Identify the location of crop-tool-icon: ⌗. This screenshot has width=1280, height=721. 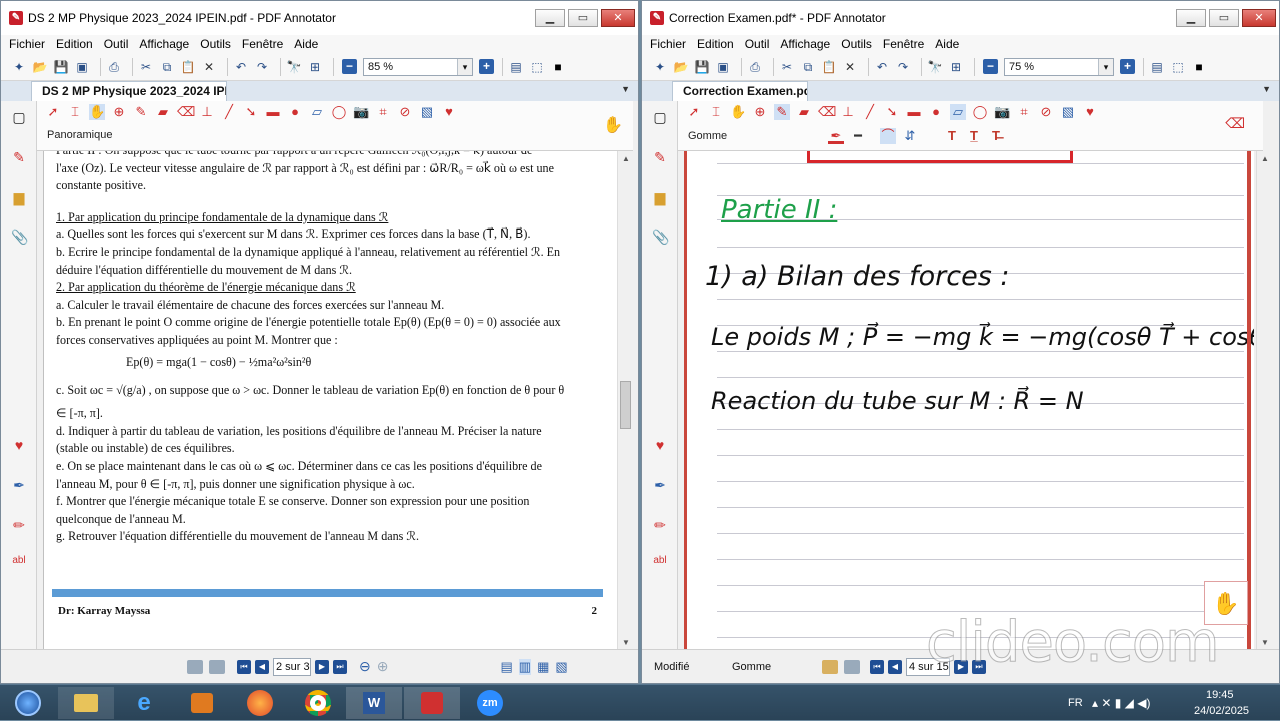
(1024, 112).